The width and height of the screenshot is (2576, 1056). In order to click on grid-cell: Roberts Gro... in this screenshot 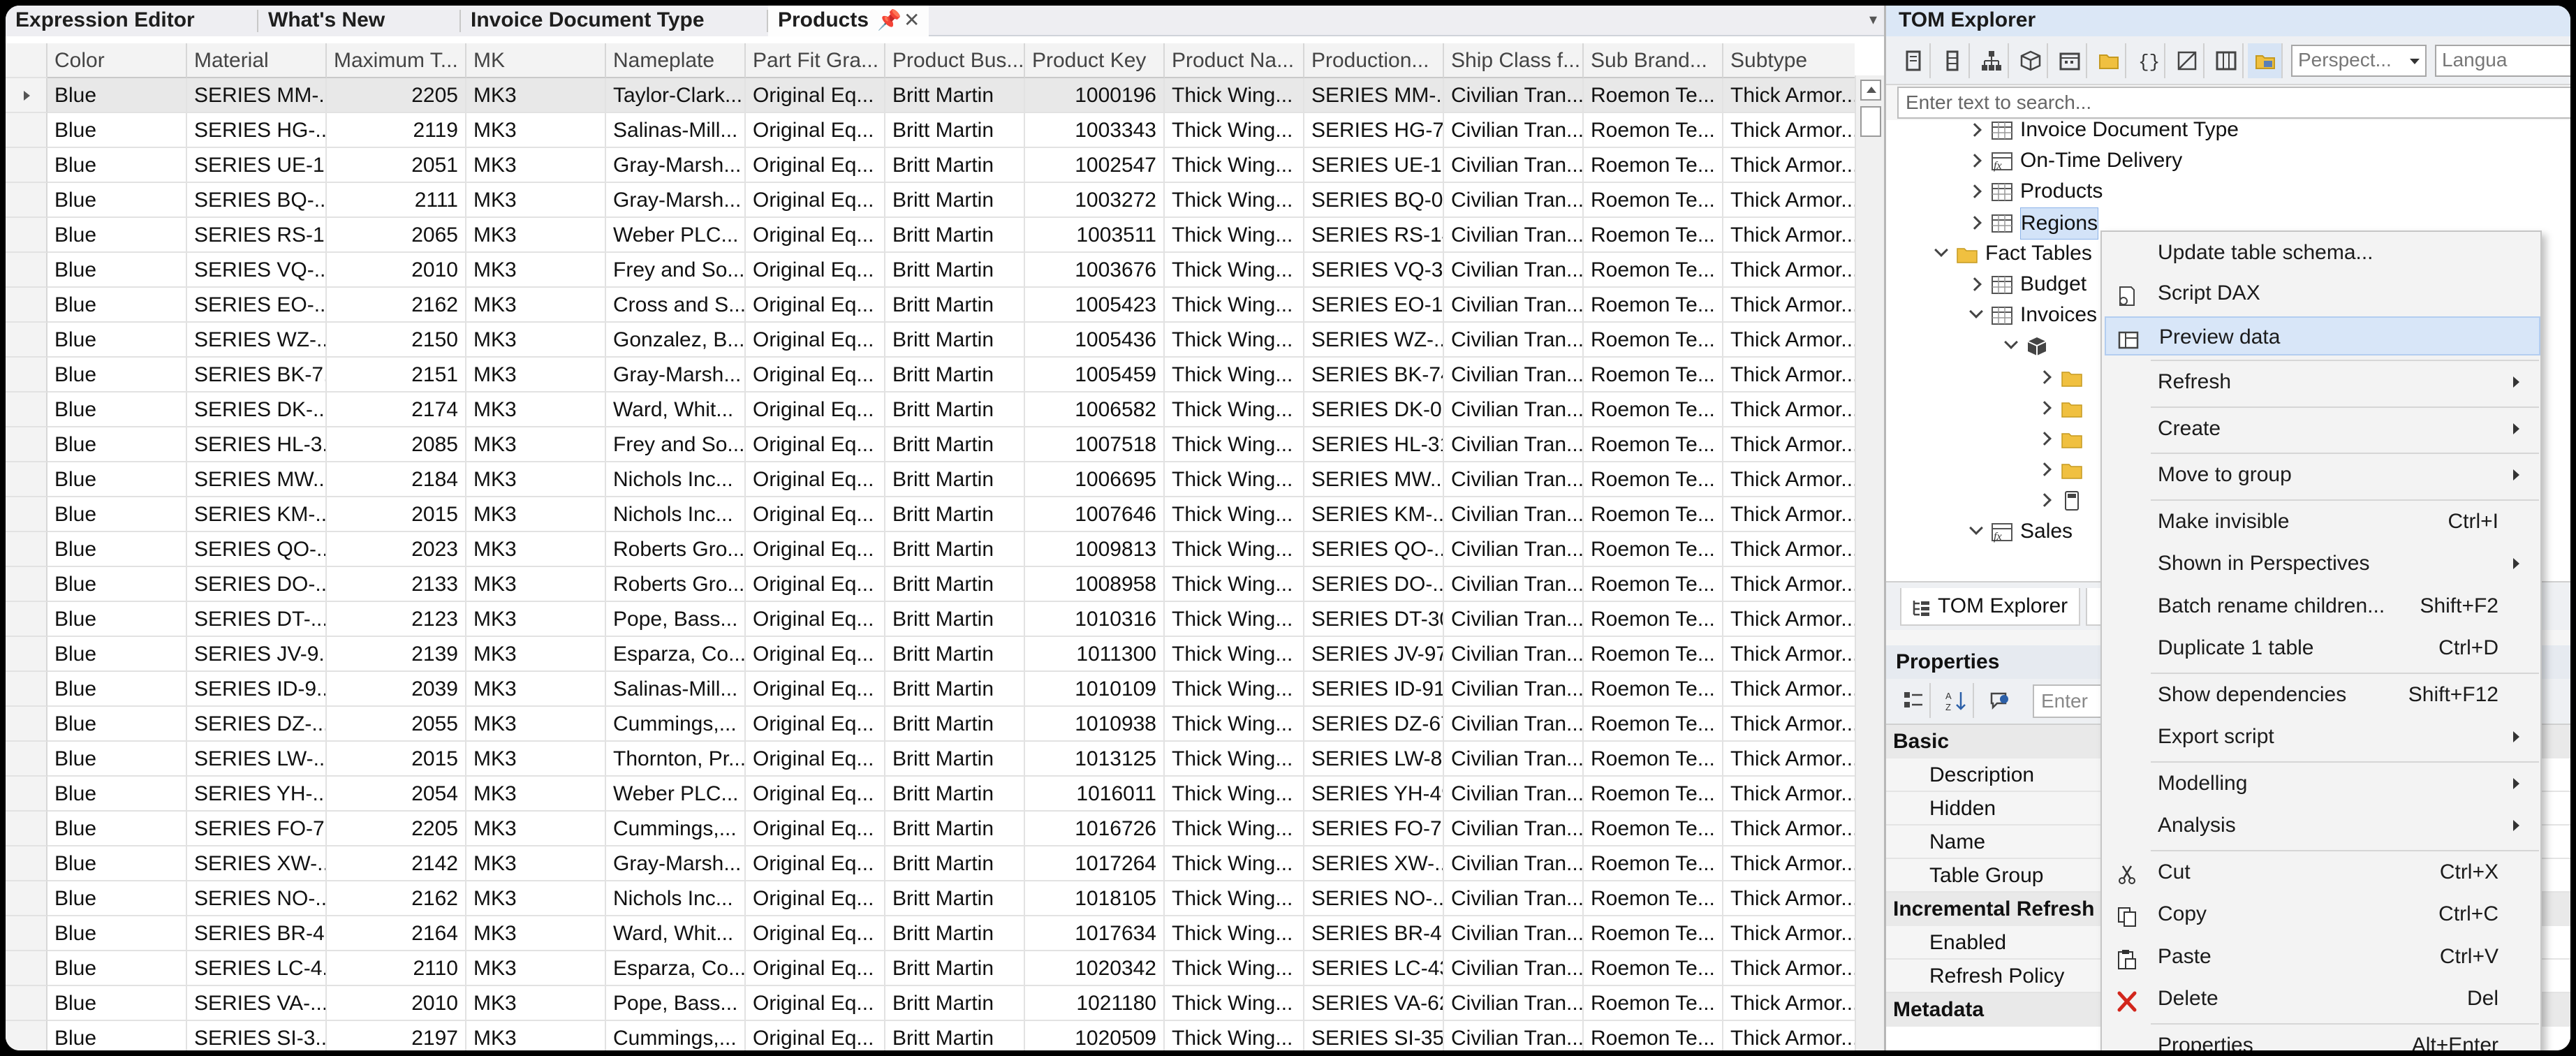, I will do `click(676, 549)`.